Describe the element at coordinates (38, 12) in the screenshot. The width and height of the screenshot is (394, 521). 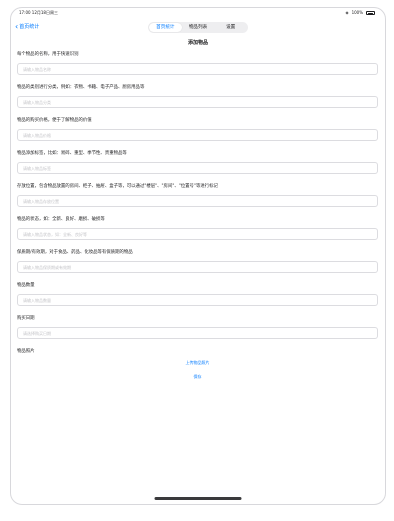
I see `status-time-date: 17:00 12月18日周三` at that location.